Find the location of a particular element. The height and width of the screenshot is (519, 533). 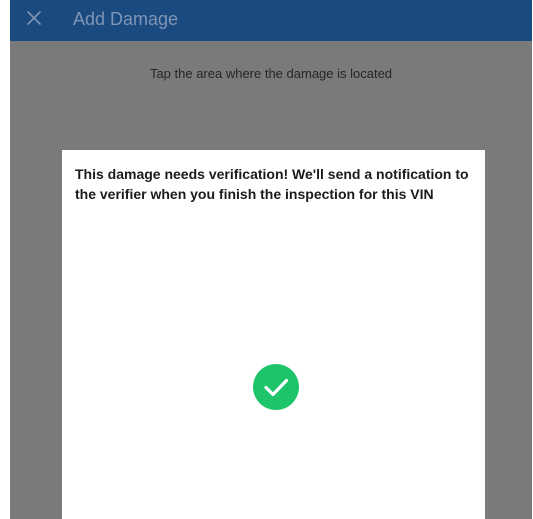

check-circle-icon is located at coordinates (276, 387).